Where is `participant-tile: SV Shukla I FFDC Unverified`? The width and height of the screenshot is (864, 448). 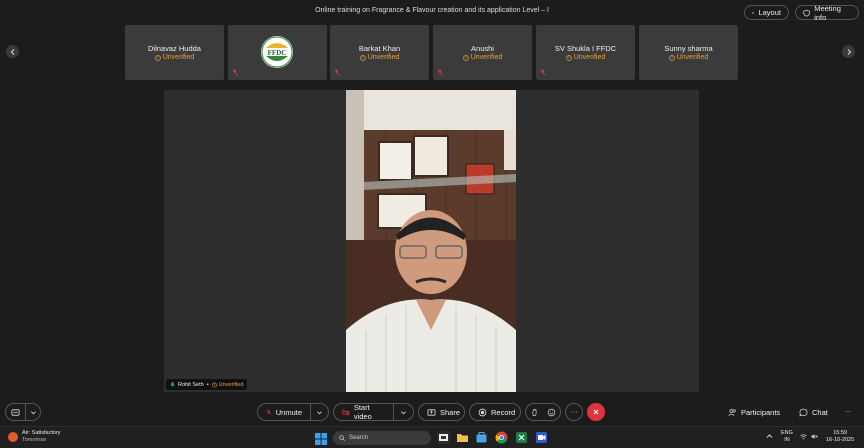
participant-tile: SV Shukla I FFDC Unverified is located at coordinates (585, 52).